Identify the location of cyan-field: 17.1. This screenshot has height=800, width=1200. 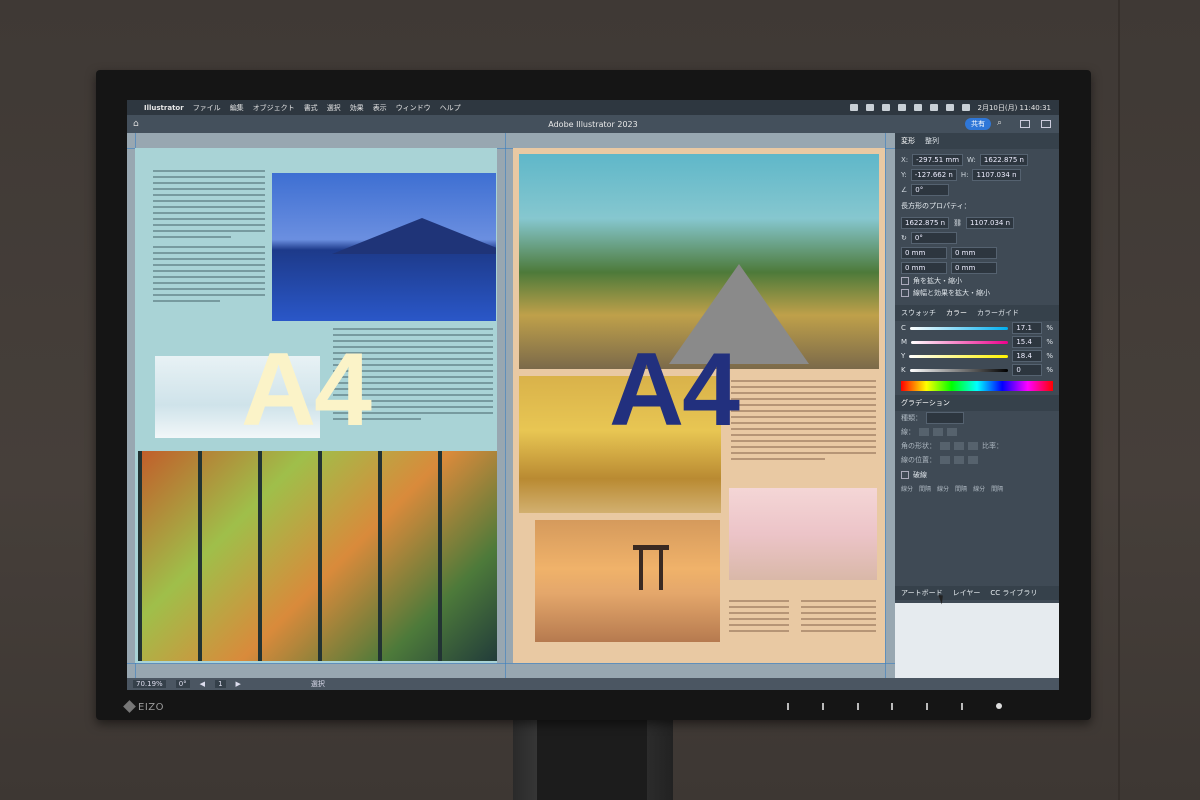
(1027, 328).